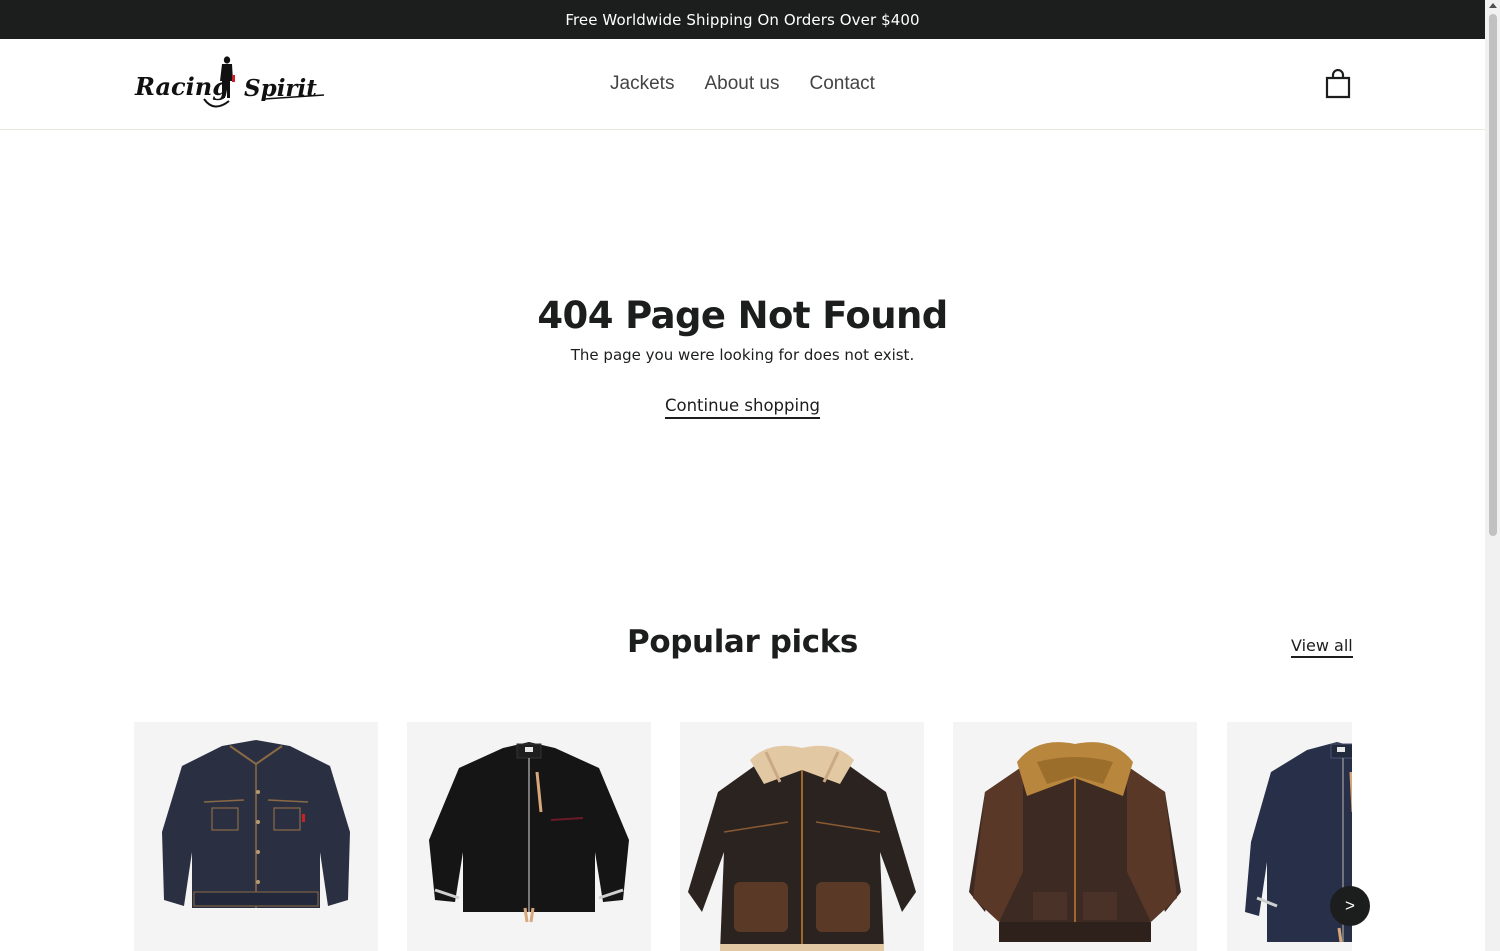 Image resolution: width=1500 pixels, height=951 pixels. Describe the element at coordinates (642, 84) in the screenshot. I see `nav-link-jackets: Jackets` at that location.